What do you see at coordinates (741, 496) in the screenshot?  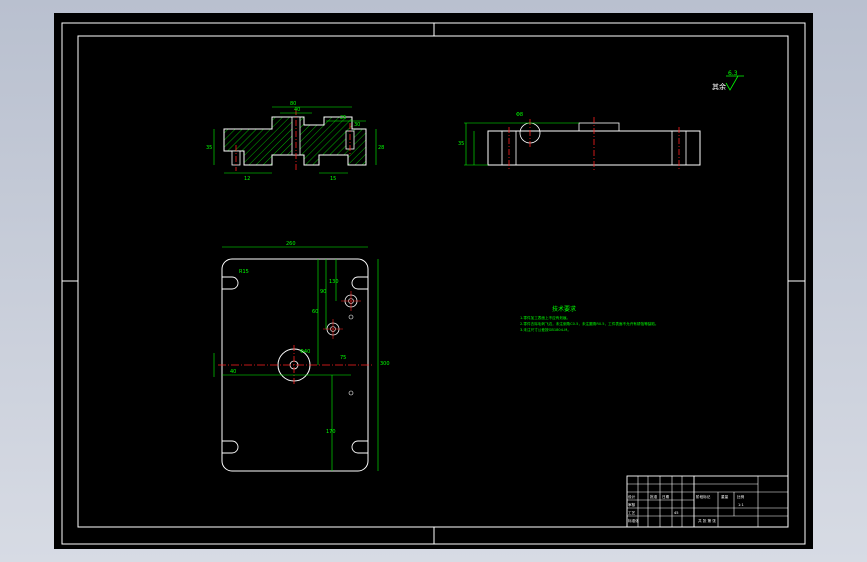 I see `tb-scale: 比例` at bounding box center [741, 496].